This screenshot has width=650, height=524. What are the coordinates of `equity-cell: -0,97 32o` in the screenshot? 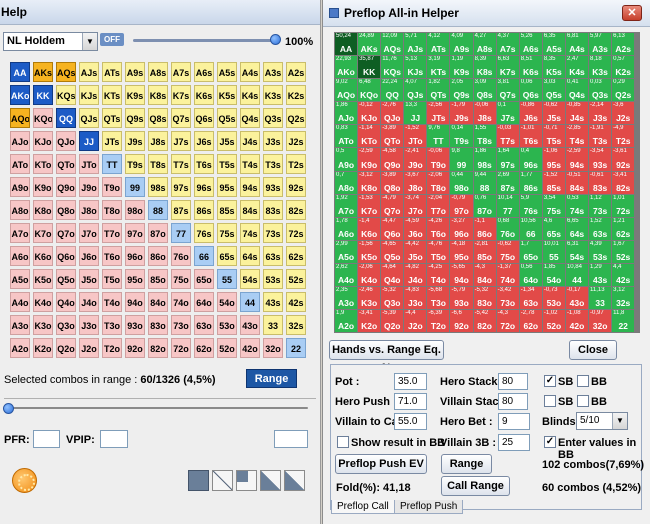 It's located at (600, 321).